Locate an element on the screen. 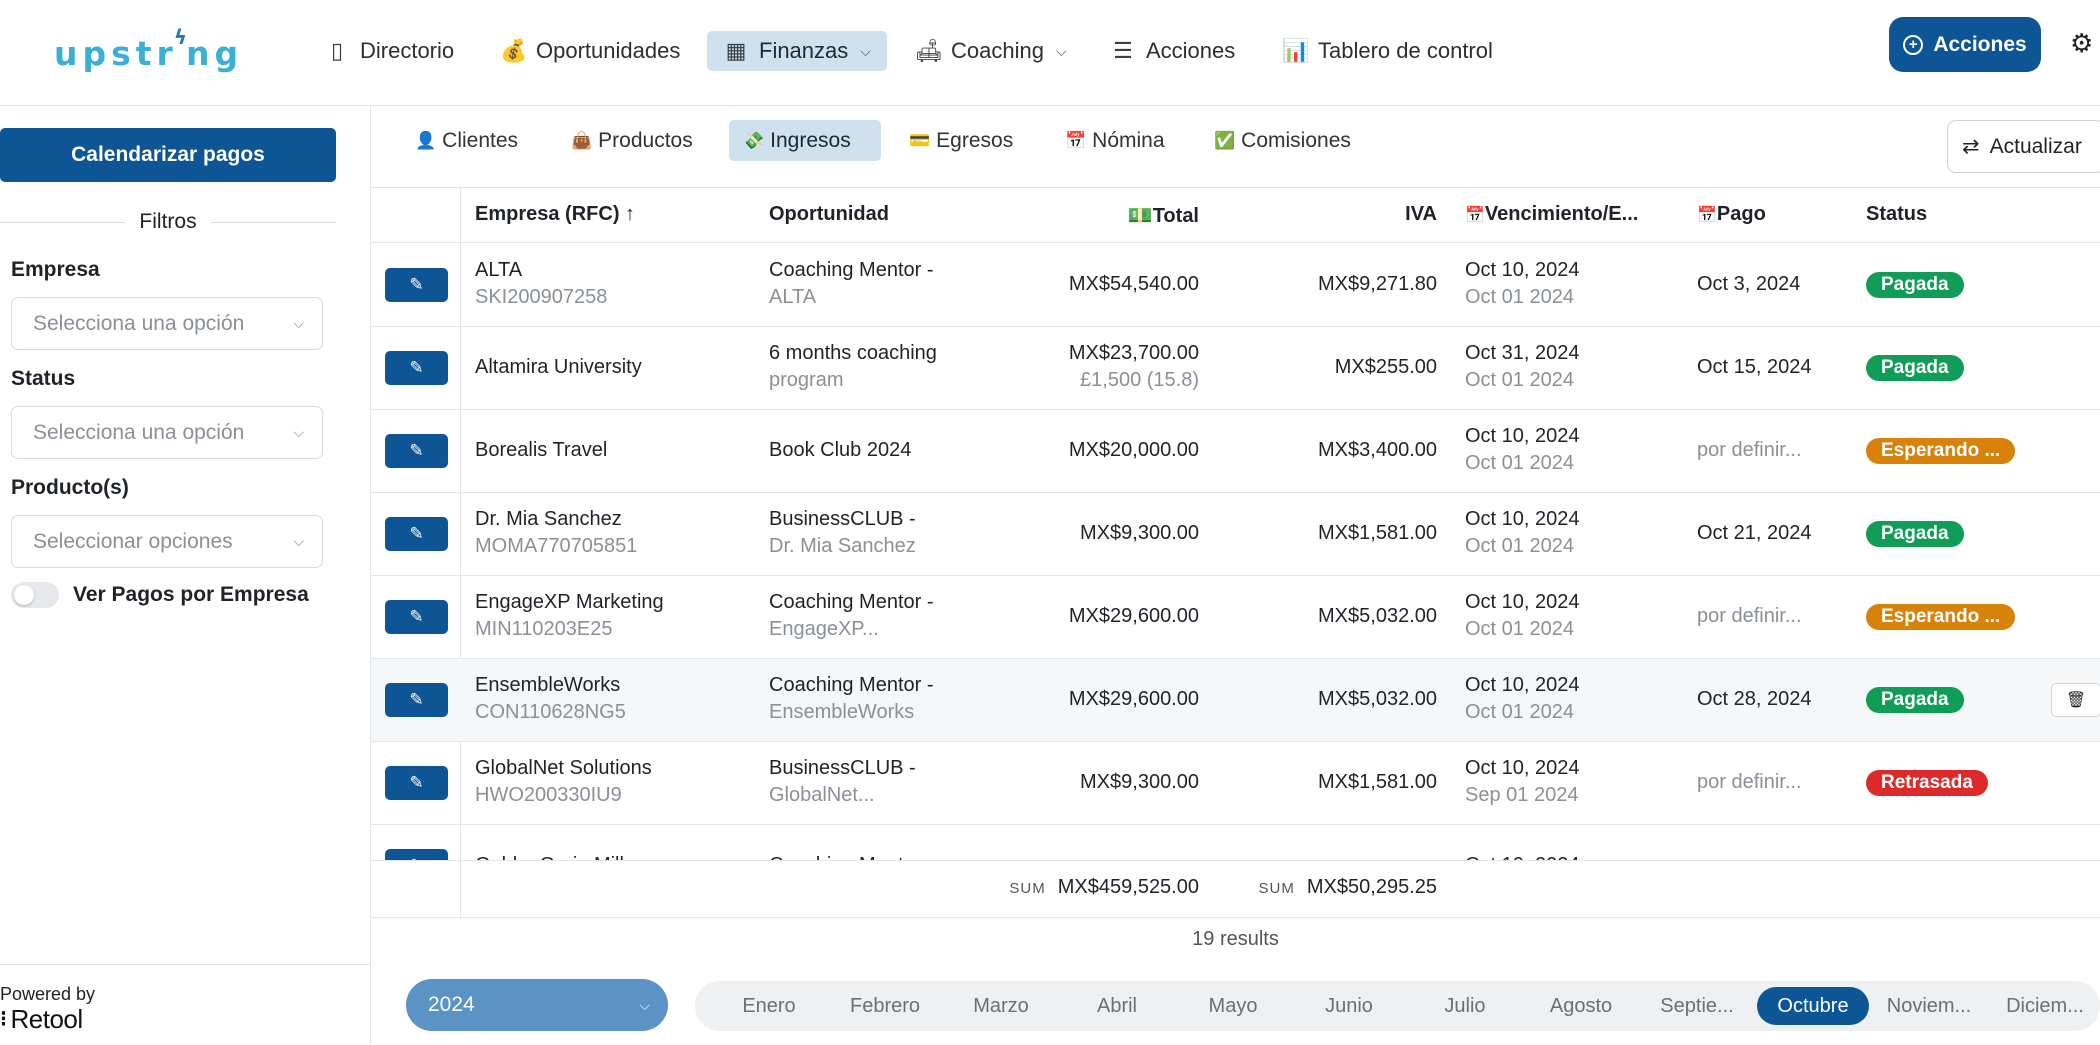  tab-egresos-label: Egresos is located at coordinates (975, 140).